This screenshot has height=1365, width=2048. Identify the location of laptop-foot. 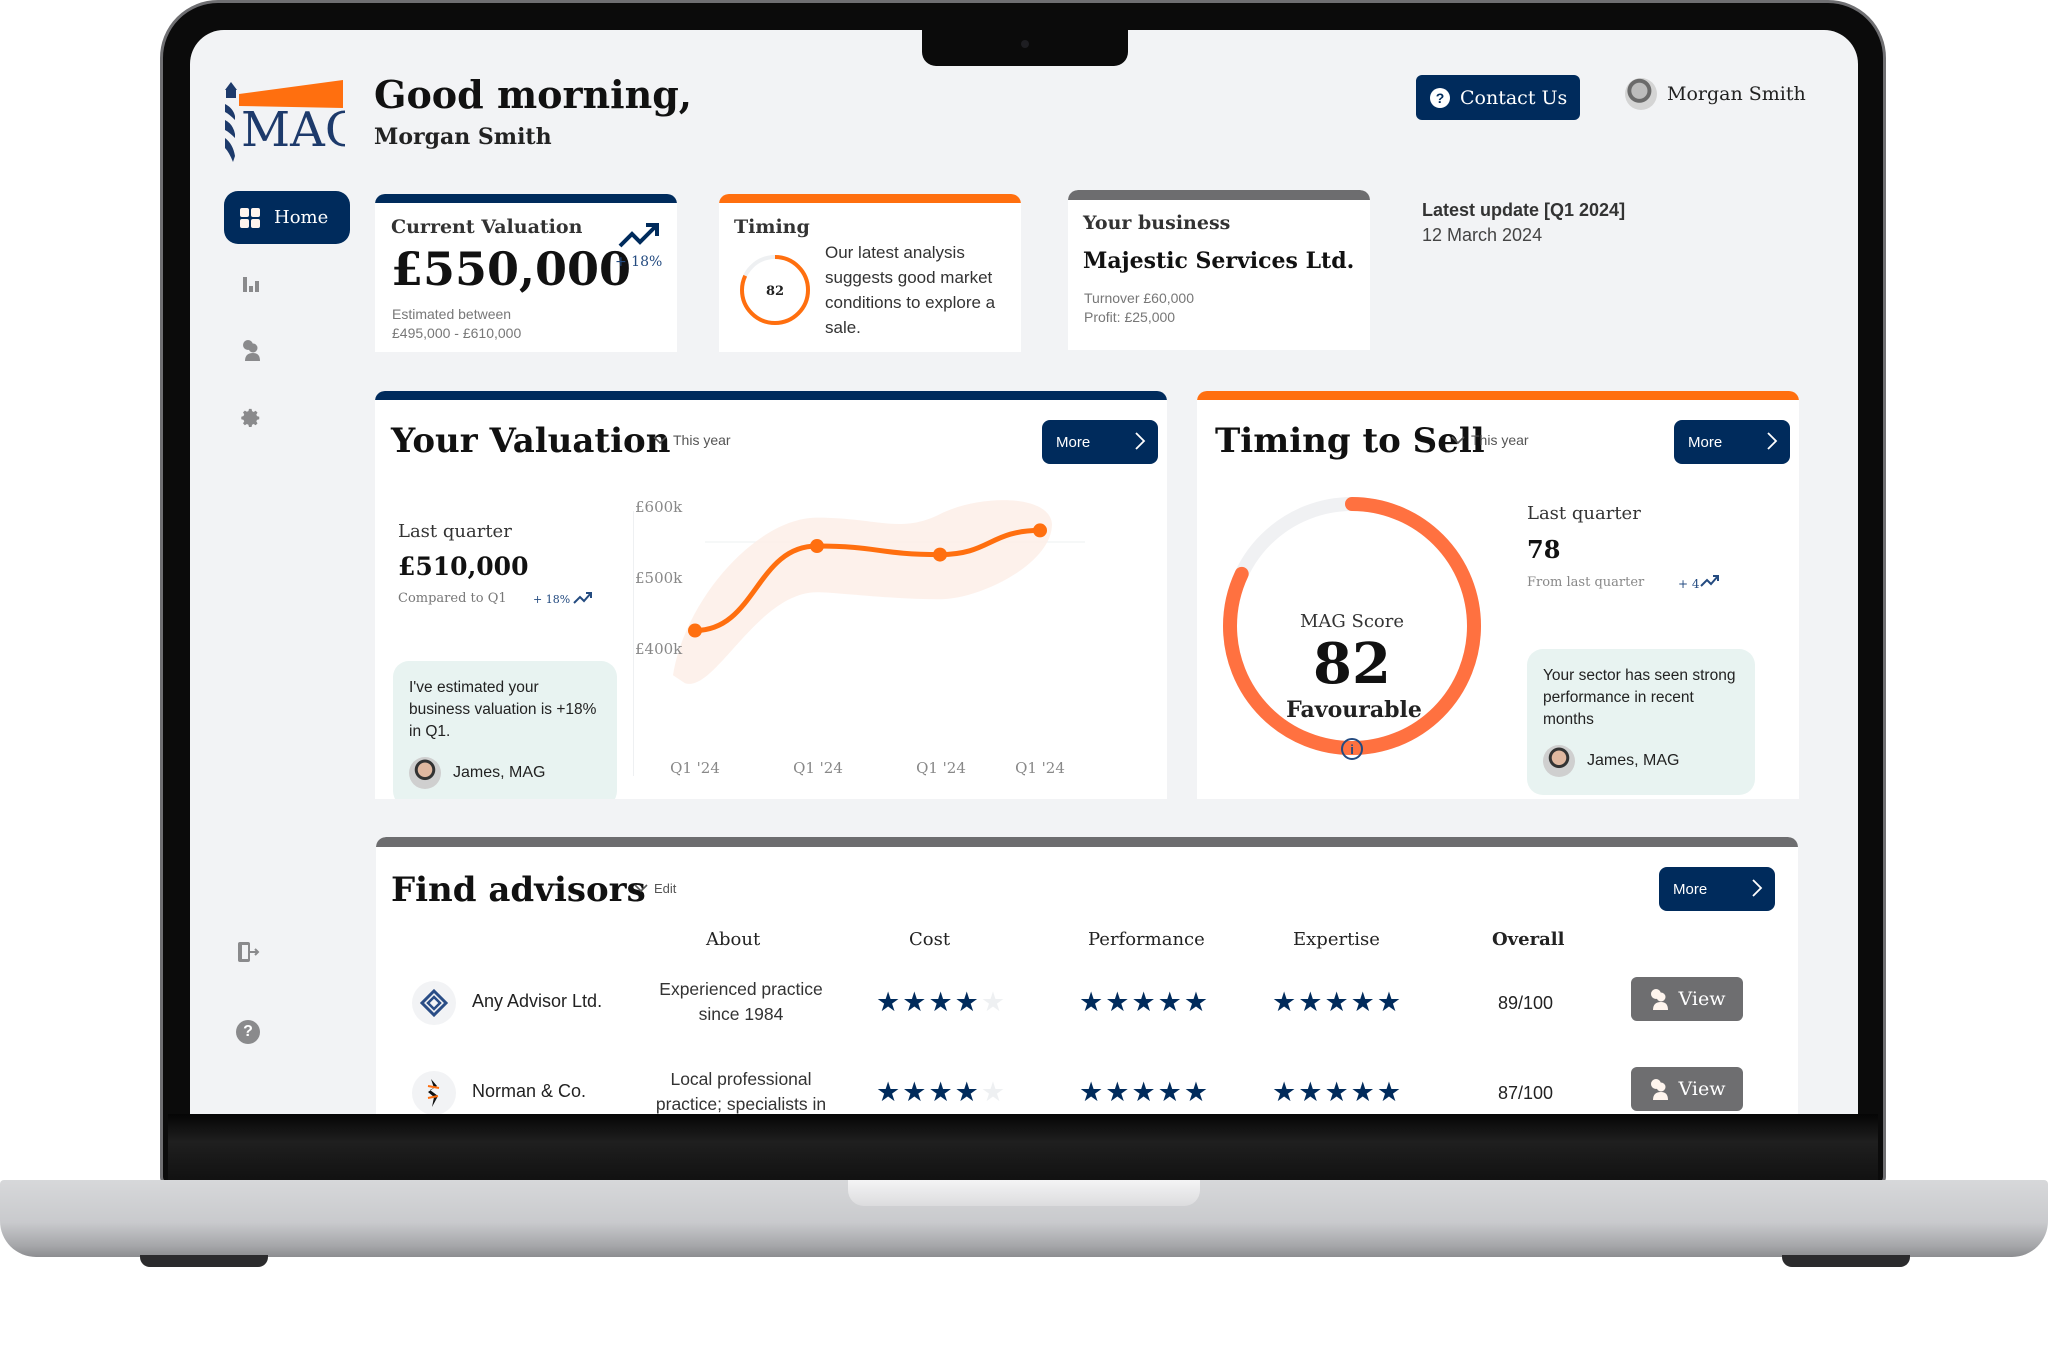
(1846, 1261).